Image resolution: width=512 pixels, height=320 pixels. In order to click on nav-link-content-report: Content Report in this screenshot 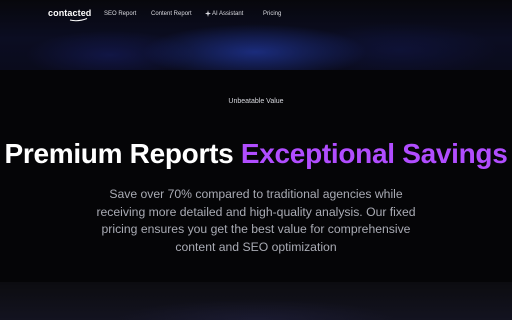, I will do `click(171, 14)`.